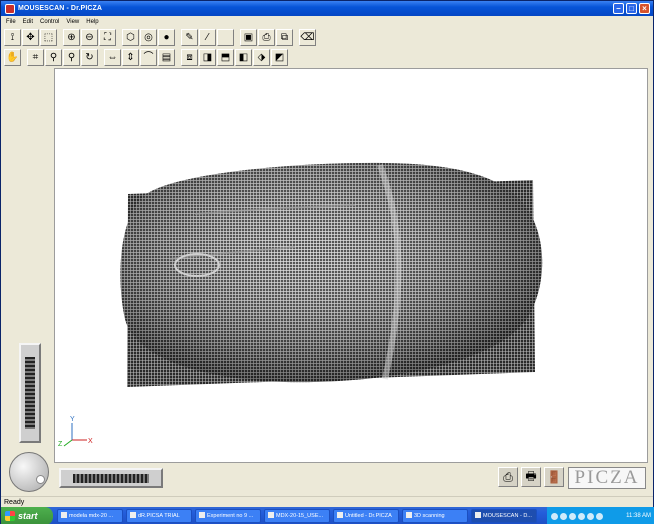 The image size is (654, 524). I want to click on title-bar: MOUSESCAN - Dr.PICZA – □ ×, so click(327, 8).